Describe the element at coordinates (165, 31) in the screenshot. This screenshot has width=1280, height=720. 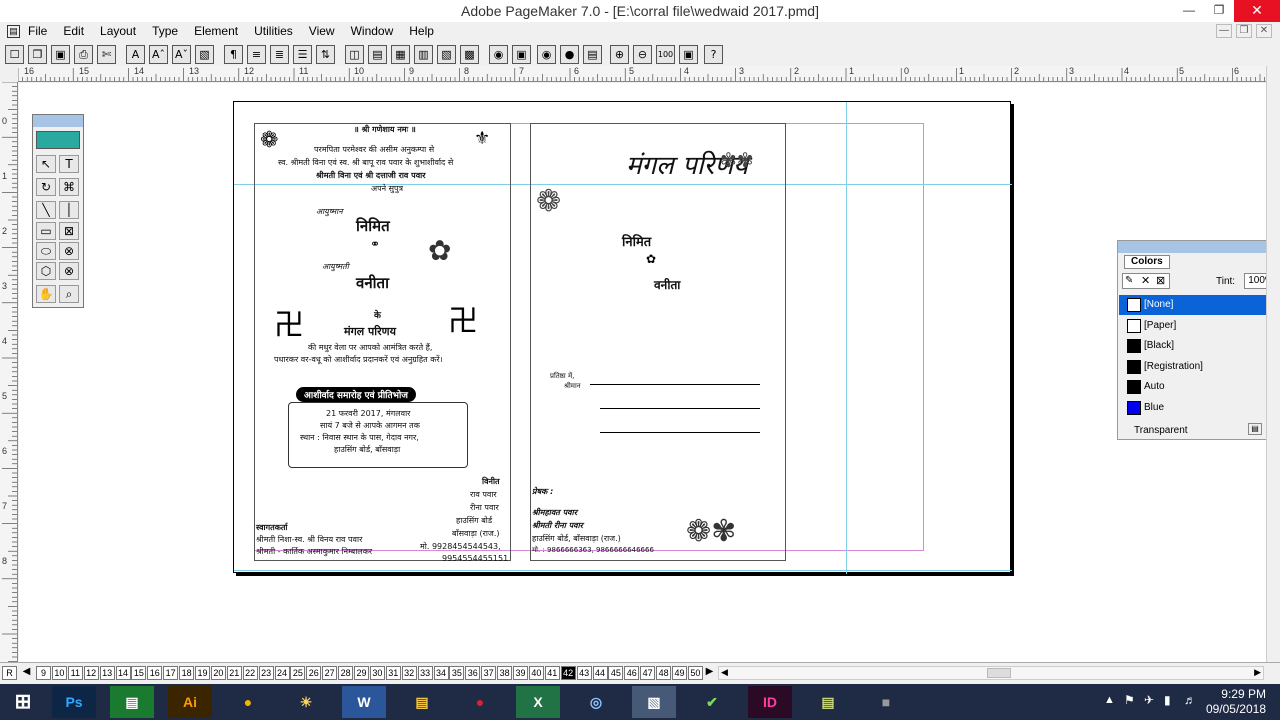
I see `menu-type: Type` at that location.